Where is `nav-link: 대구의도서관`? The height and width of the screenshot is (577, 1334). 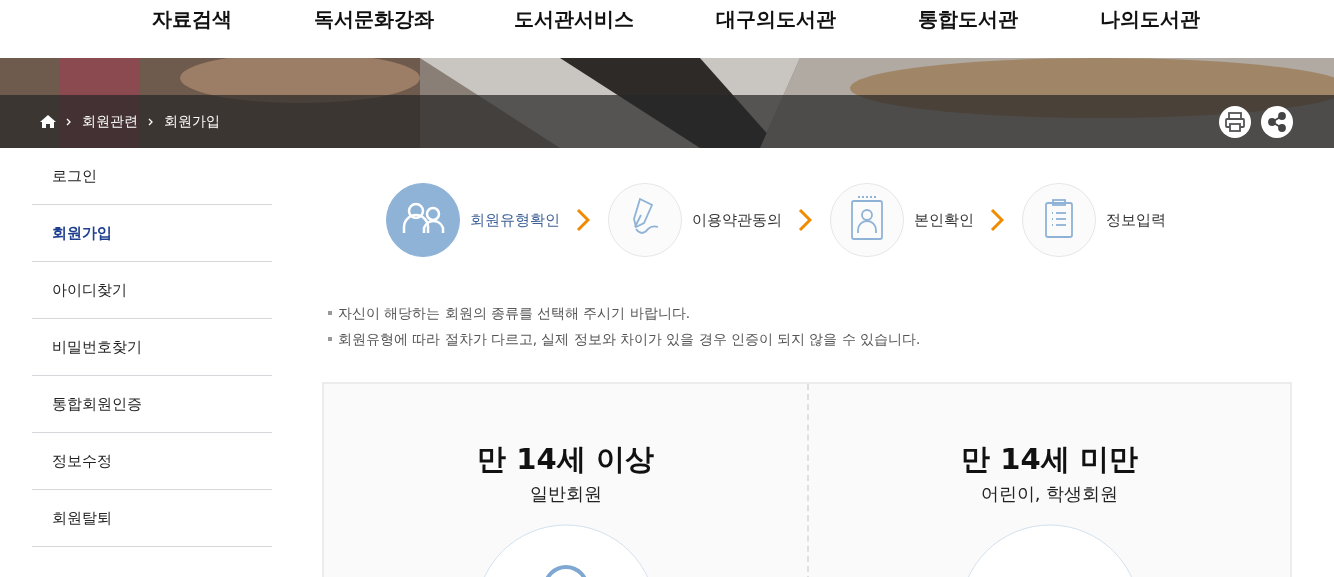
nav-link: 대구의도서관 is located at coordinates (776, 19).